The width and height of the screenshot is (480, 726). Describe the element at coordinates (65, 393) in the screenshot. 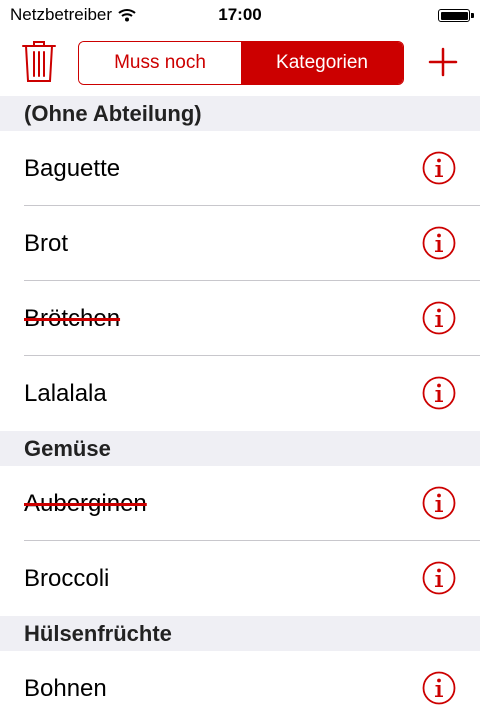

I see `item-name: Lalalala` at that location.